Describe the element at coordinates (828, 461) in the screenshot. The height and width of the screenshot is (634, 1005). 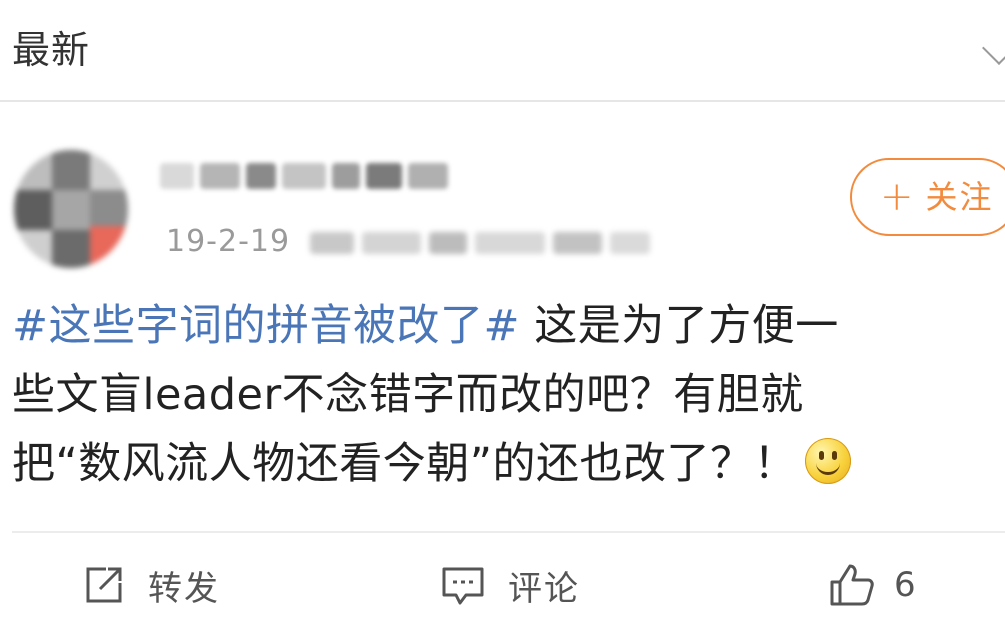
I see `smile-emoji-icon` at that location.